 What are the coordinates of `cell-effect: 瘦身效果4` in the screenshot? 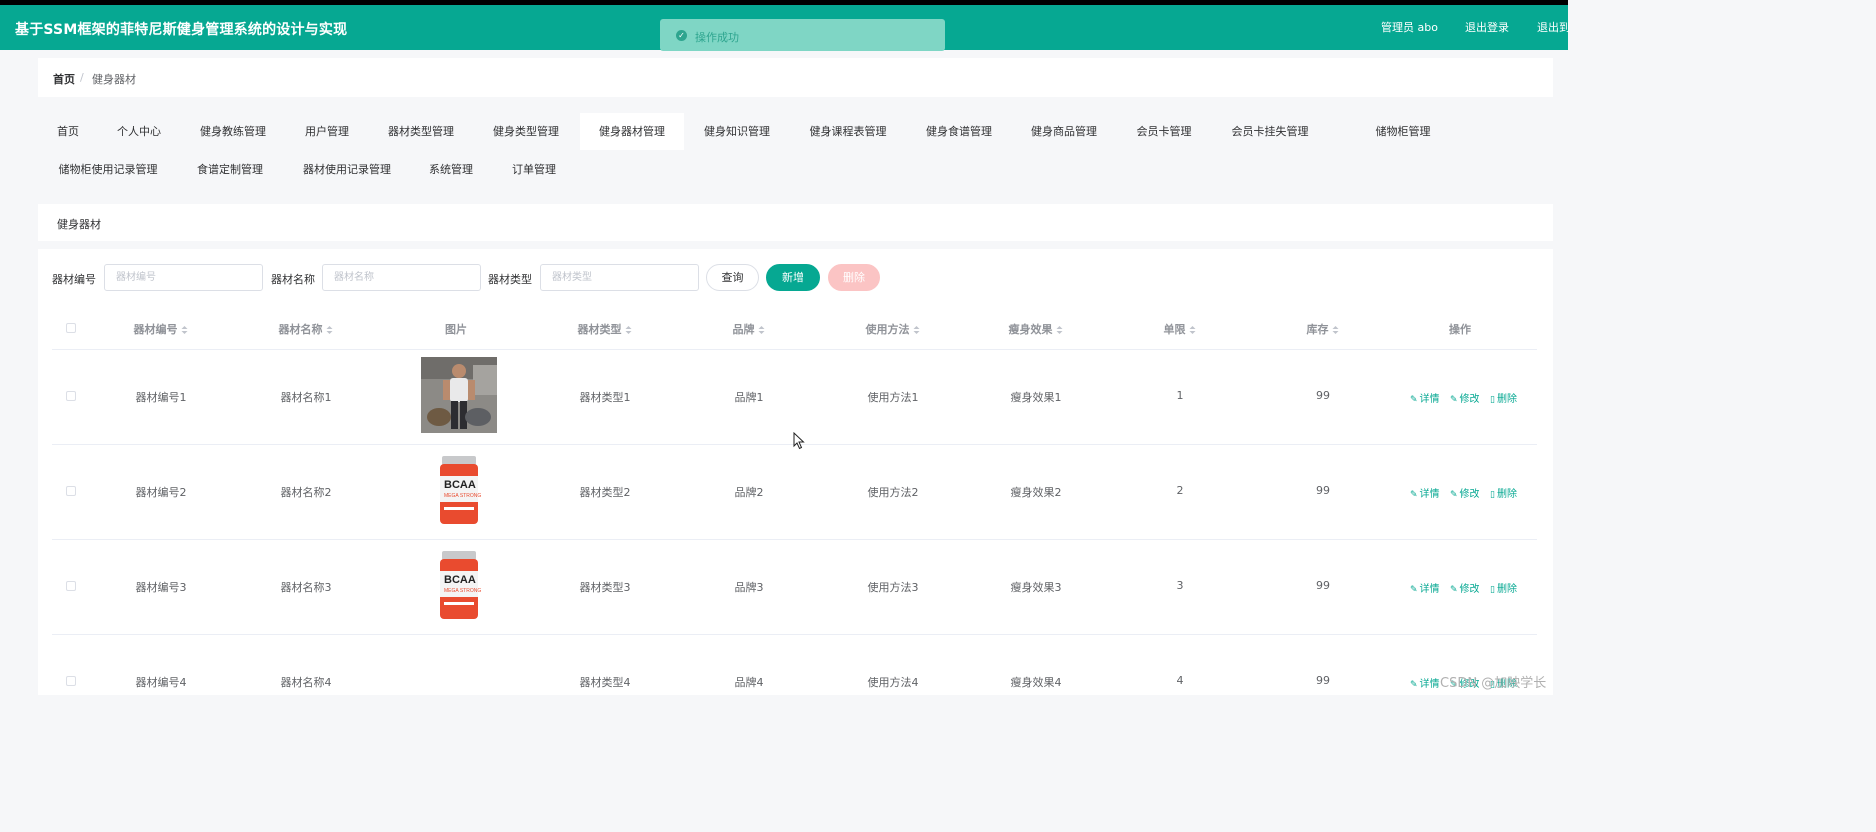 It's located at (1036, 682).